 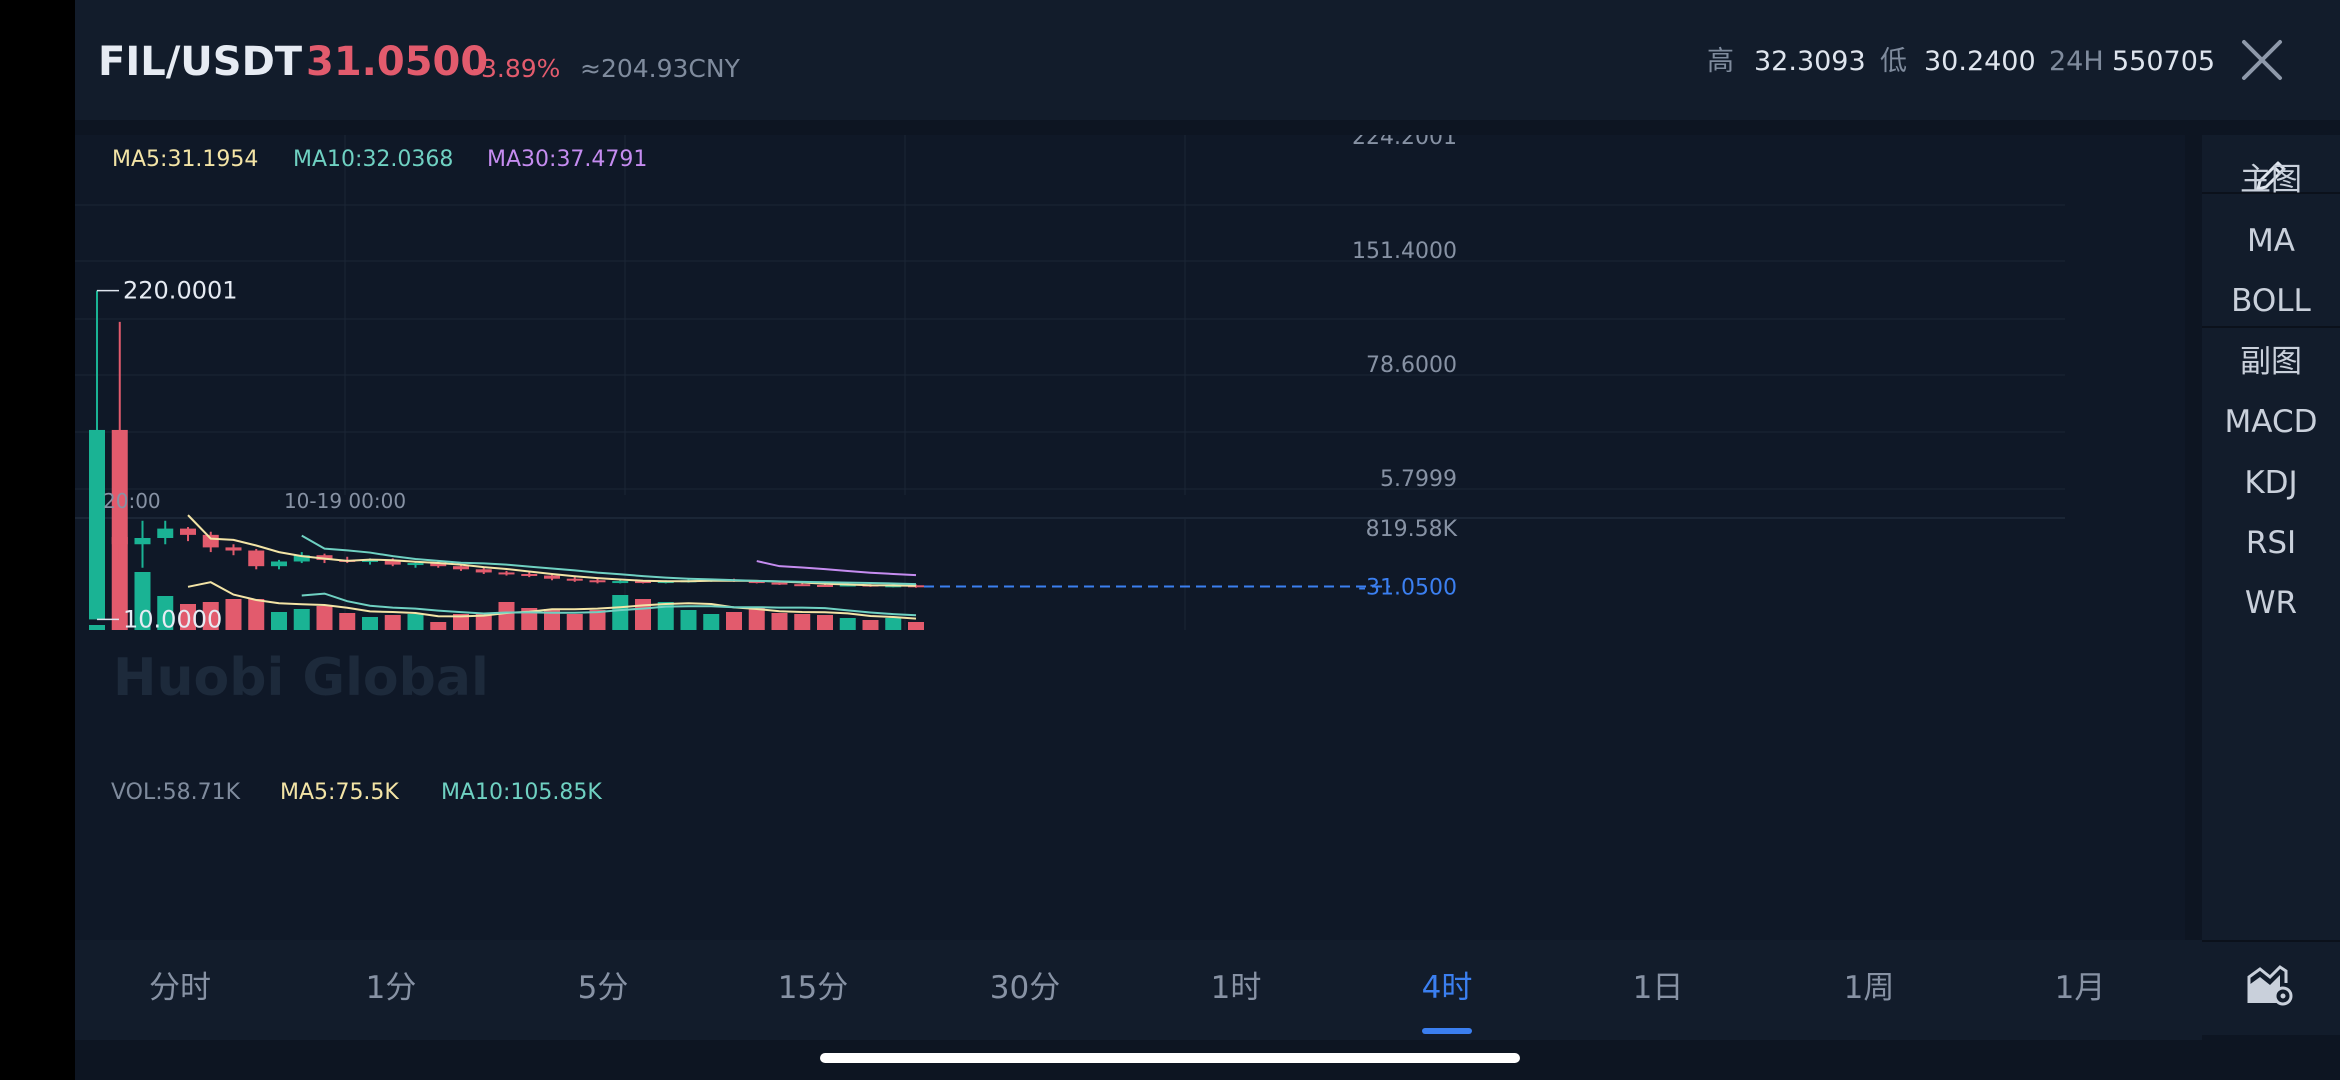 I want to click on max-price-label: 220.0001, so click(x=180, y=291).